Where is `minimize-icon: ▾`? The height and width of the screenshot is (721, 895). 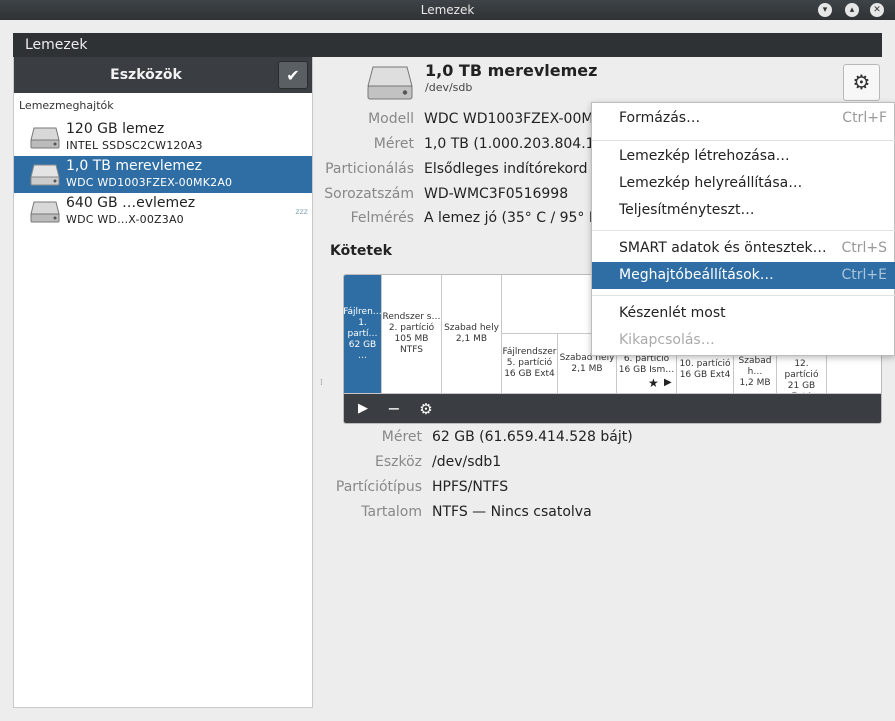 minimize-icon: ▾ is located at coordinates (825, 10).